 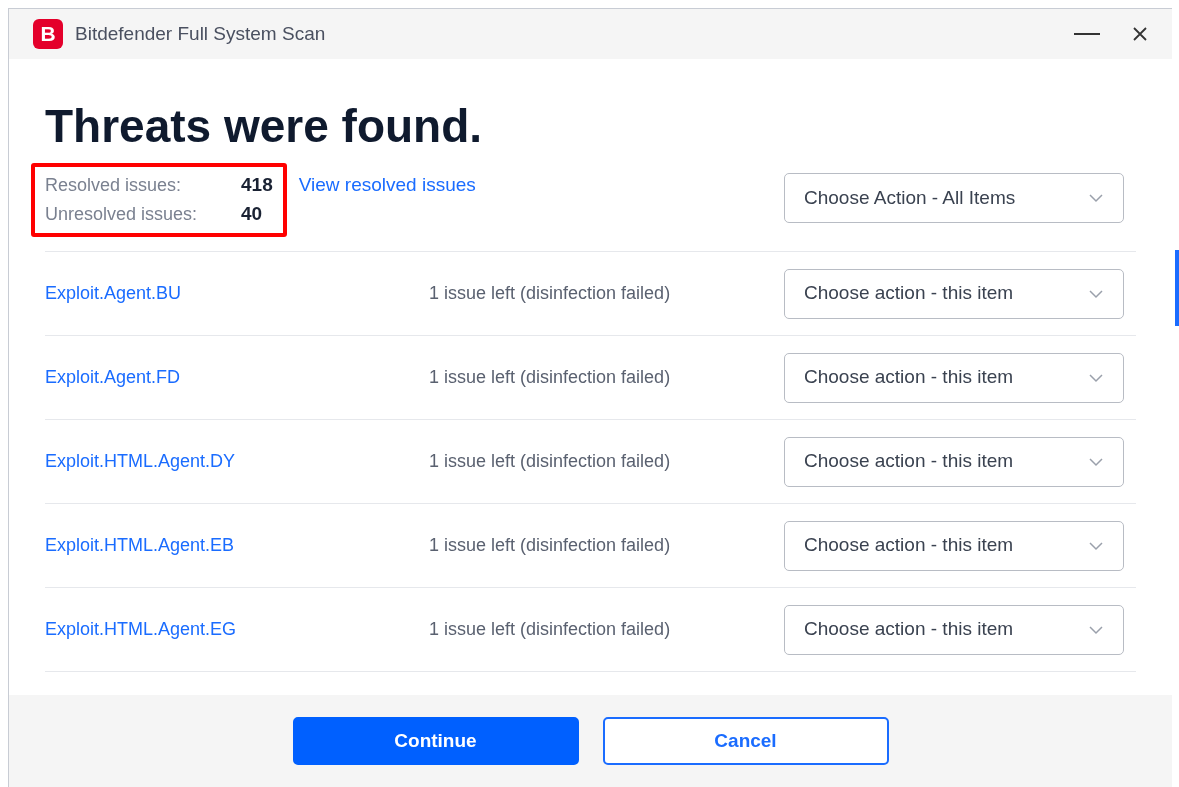 What do you see at coordinates (114, 185) in the screenshot?
I see `summary-label: Resolved issues:` at bounding box center [114, 185].